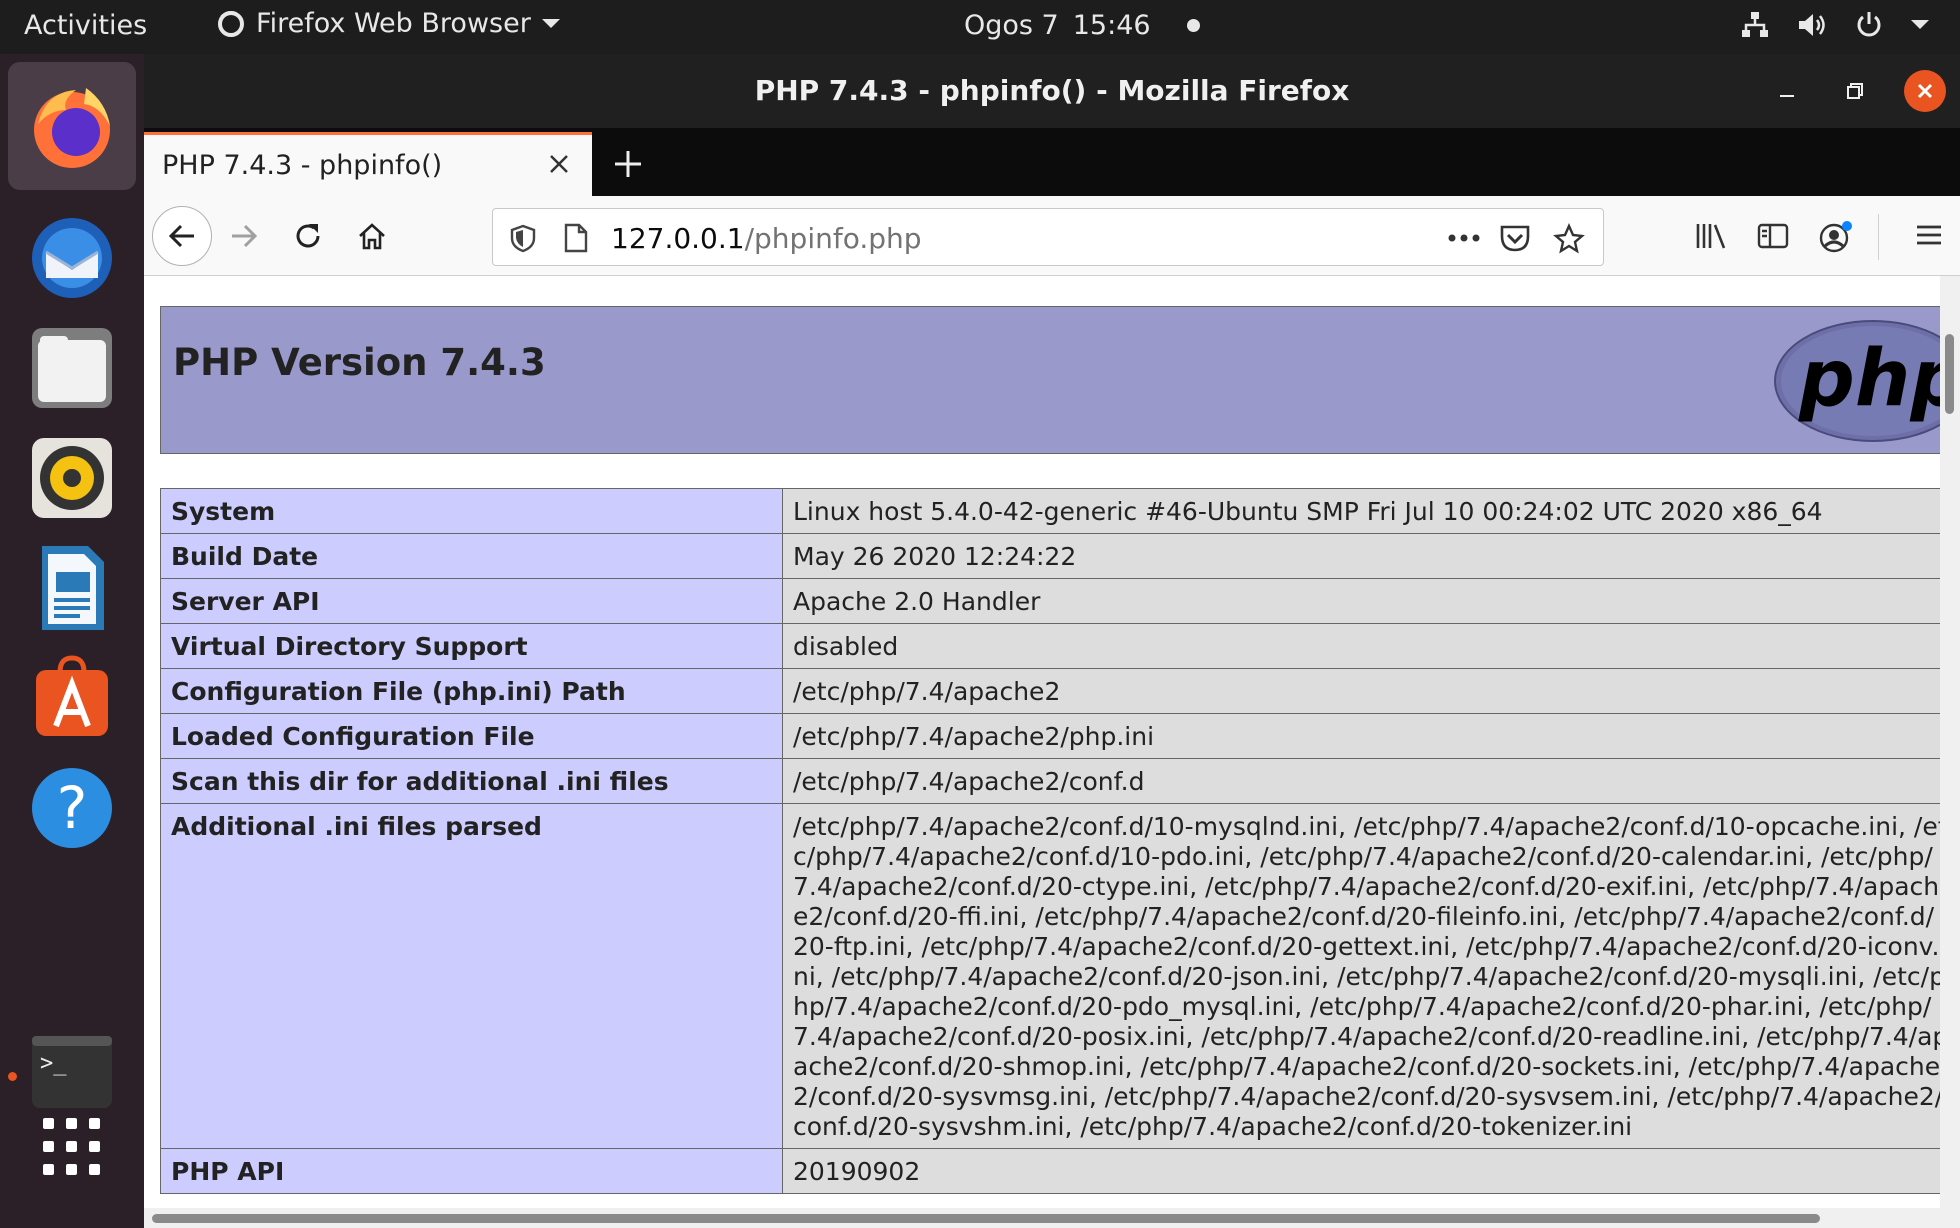  I want to click on dock-writer, so click(72, 588).